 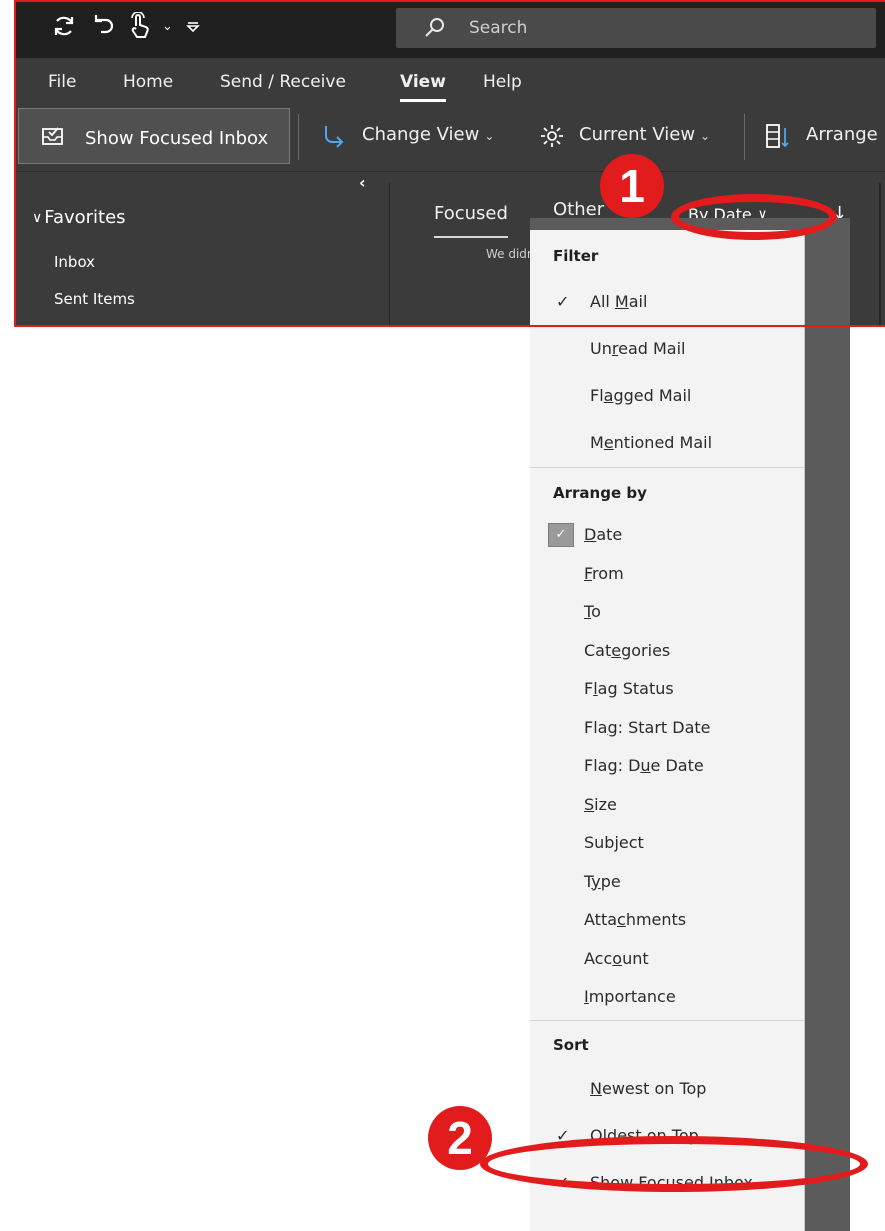 What do you see at coordinates (627, 1182) in the screenshot?
I see `menu-item-access-key: w` at bounding box center [627, 1182].